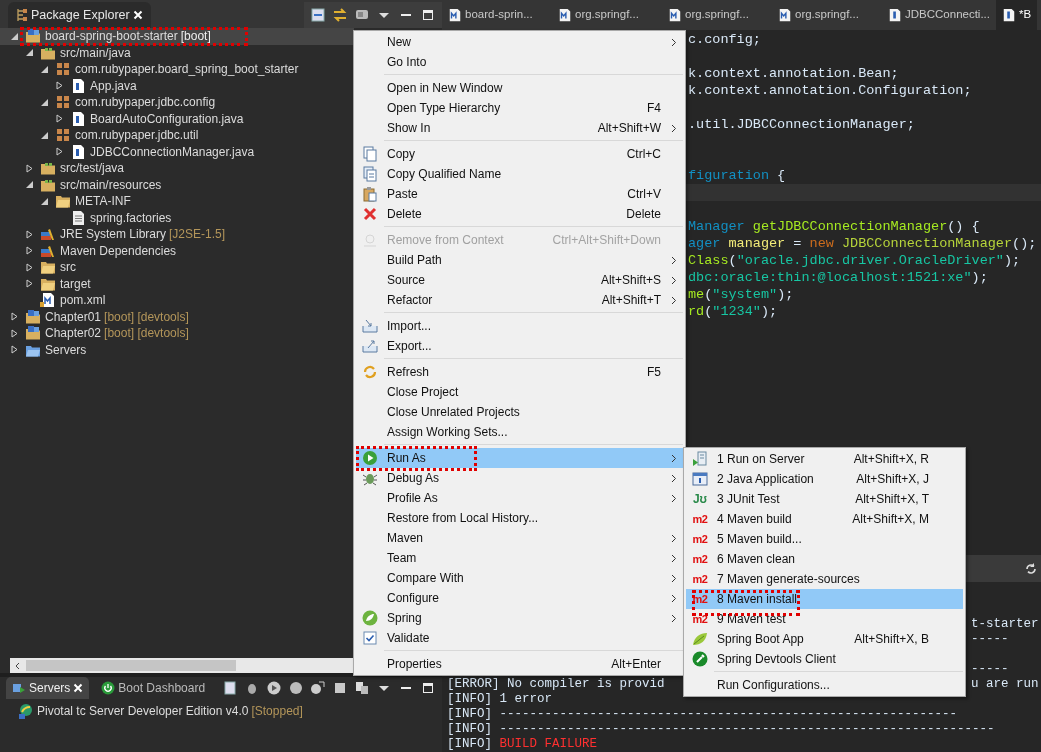 The width and height of the screenshot is (1041, 752). What do you see at coordinates (519, 88) in the screenshot?
I see `menu-item: Open in New Window` at bounding box center [519, 88].